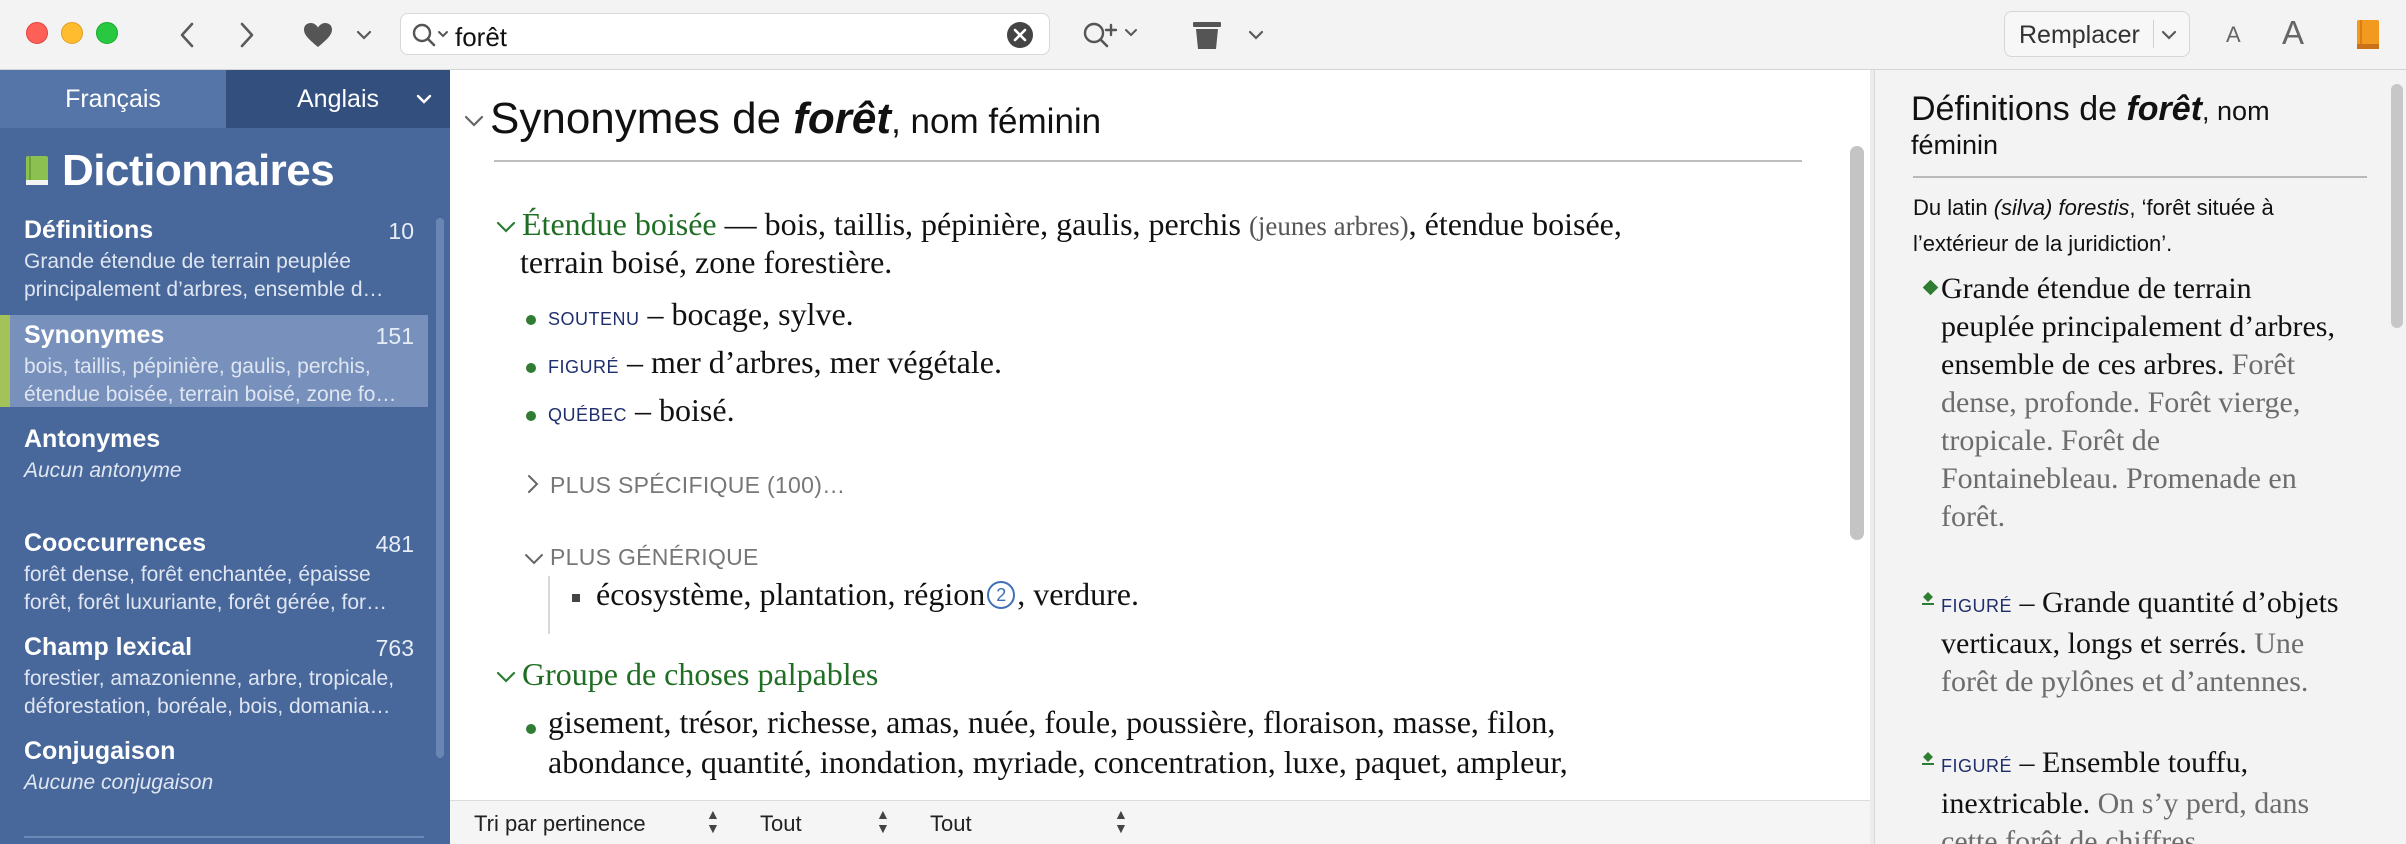 The image size is (2406, 844). Describe the element at coordinates (1001, 595) in the screenshot. I see `sense-number-badge: 2` at that location.